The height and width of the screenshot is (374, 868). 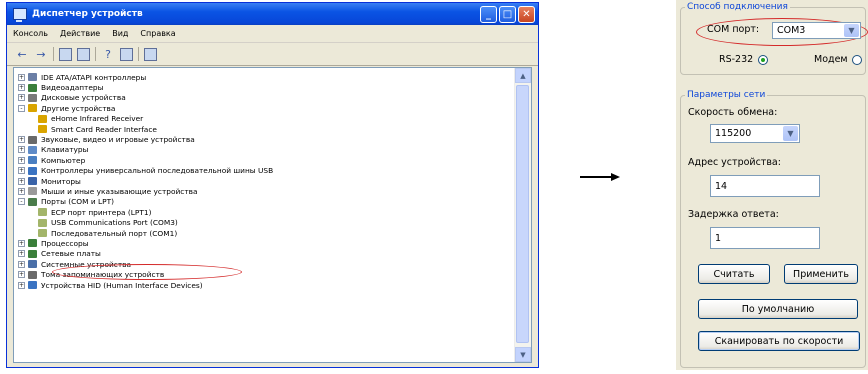 I want to click on vertical-scrollbar: ▲ ▼, so click(x=522, y=215).